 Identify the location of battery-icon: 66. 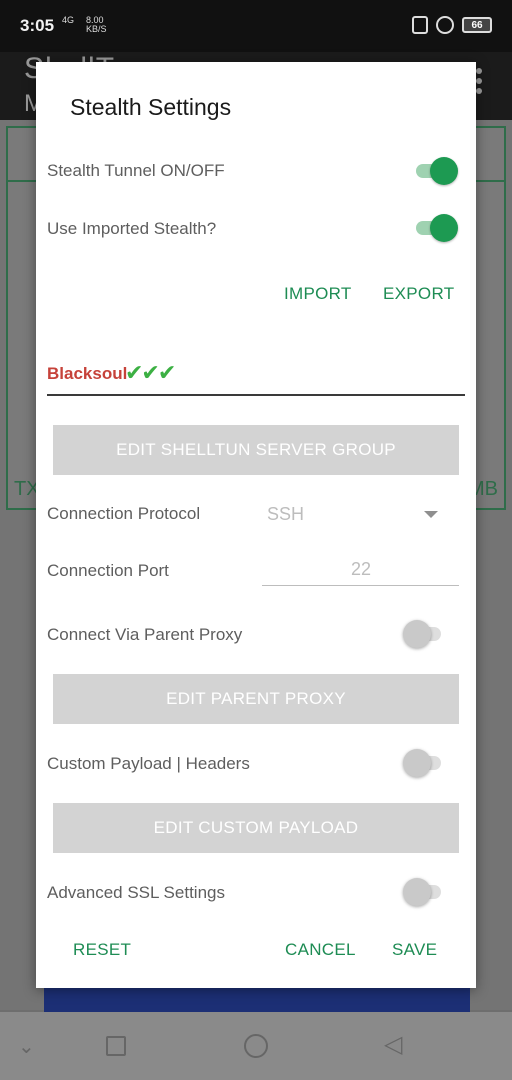
(477, 25).